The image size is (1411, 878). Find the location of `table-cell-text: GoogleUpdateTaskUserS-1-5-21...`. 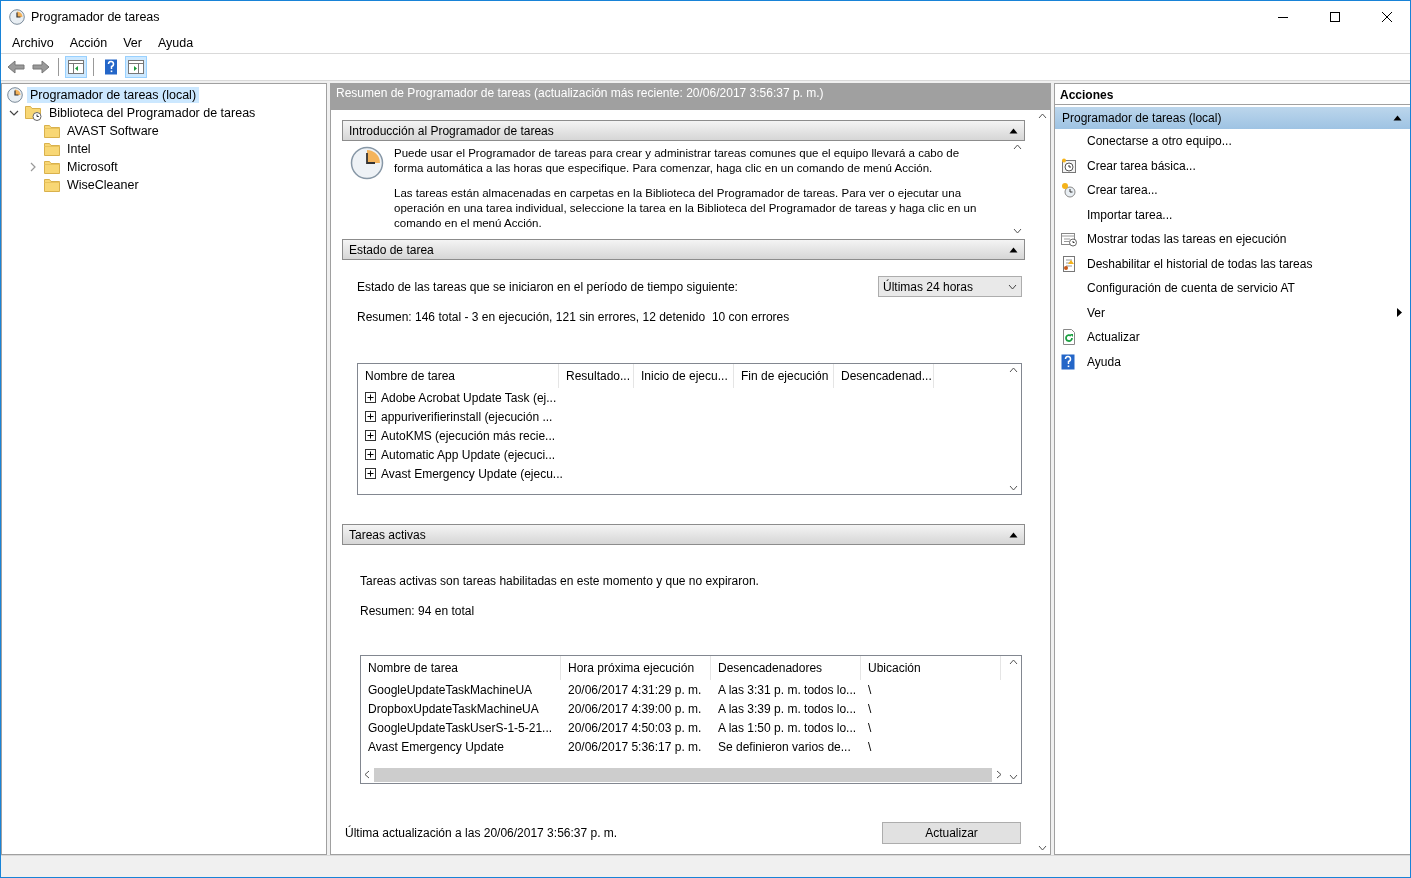

table-cell-text: GoogleUpdateTaskUserS-1-5-21... is located at coordinates (460, 727).